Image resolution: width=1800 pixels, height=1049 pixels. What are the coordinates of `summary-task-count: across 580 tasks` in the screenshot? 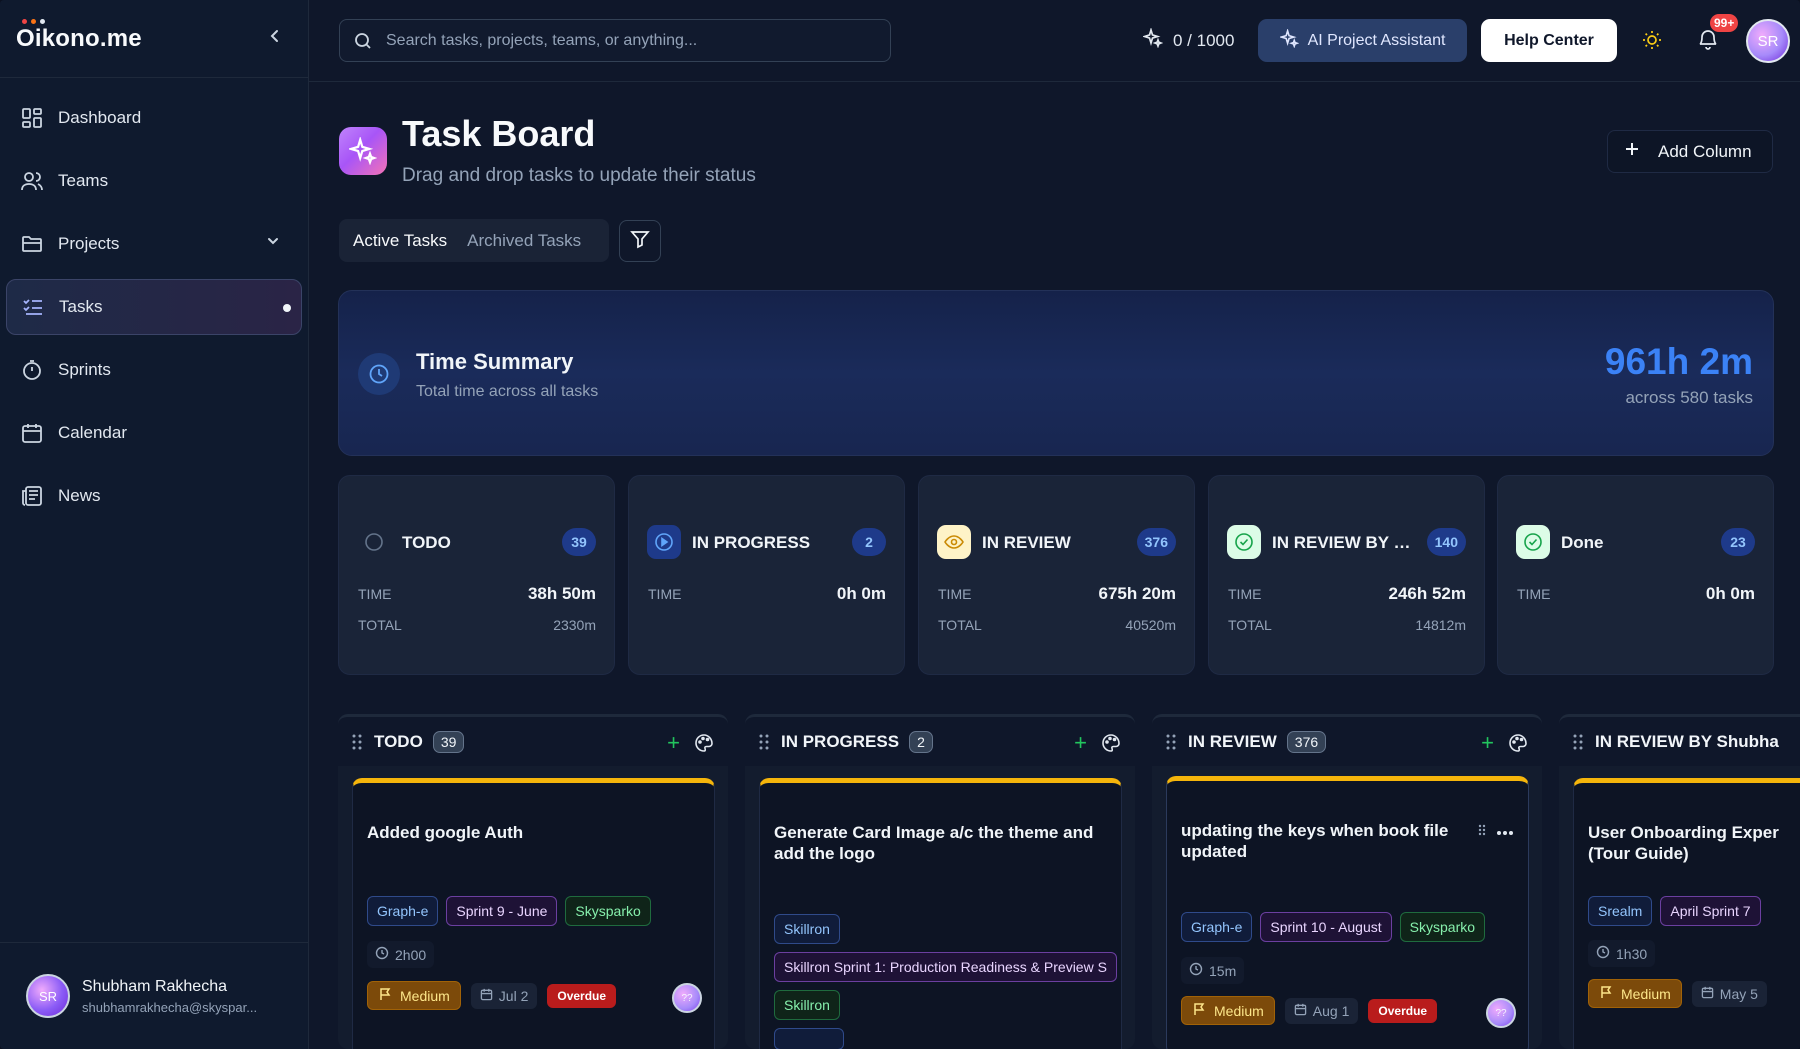 It's located at (1689, 397).